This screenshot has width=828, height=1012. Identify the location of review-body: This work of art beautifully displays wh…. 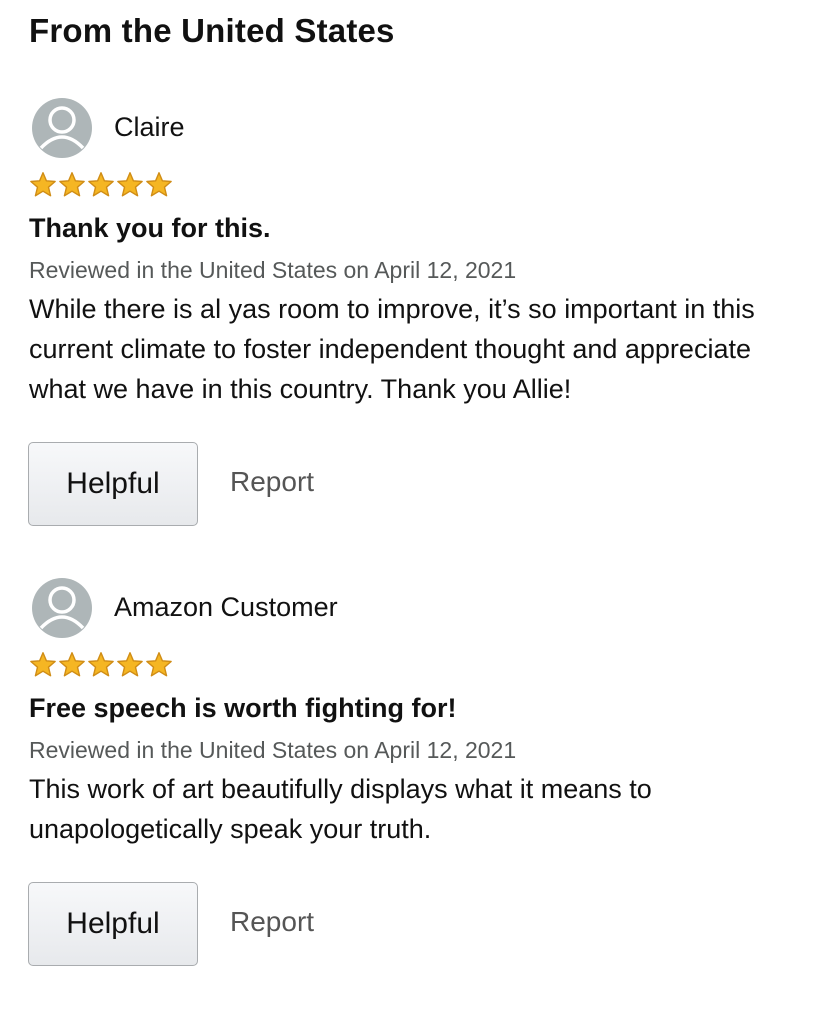
(340, 809).